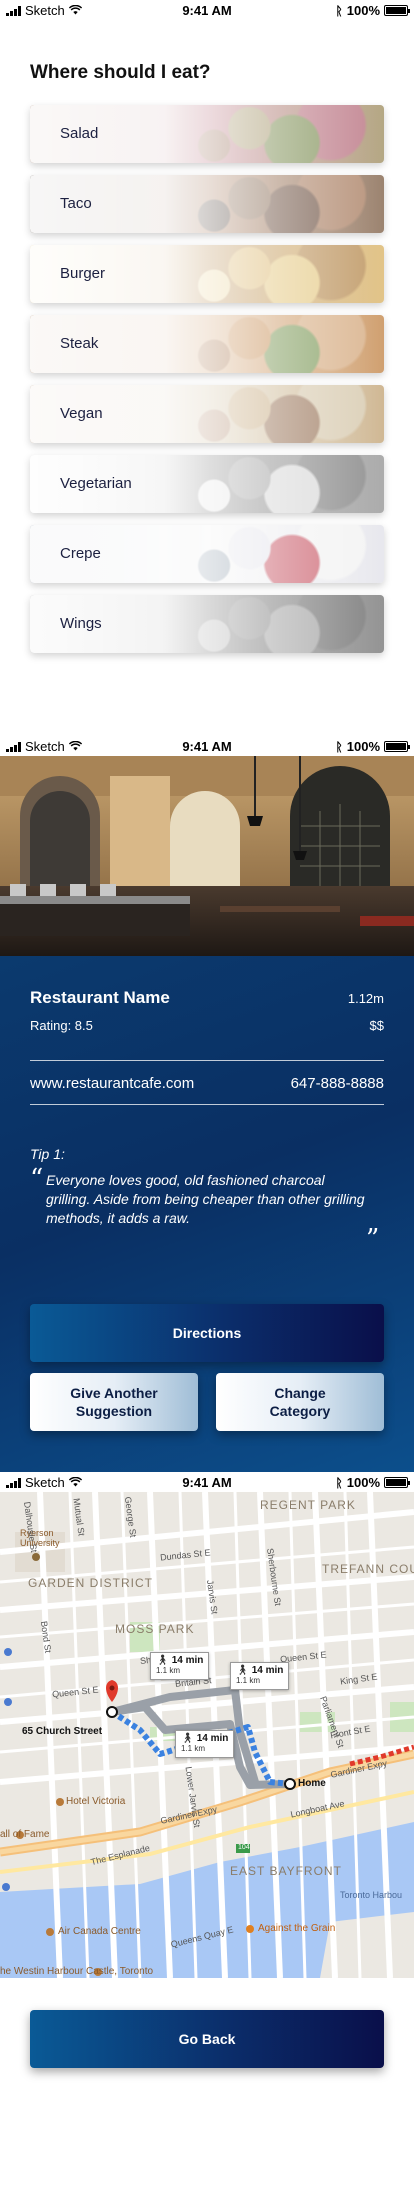 This screenshot has width=414, height=2208. What do you see at coordinates (61, 1025) in the screenshot?
I see `restaurant-rating: Rating: 8.5` at bounding box center [61, 1025].